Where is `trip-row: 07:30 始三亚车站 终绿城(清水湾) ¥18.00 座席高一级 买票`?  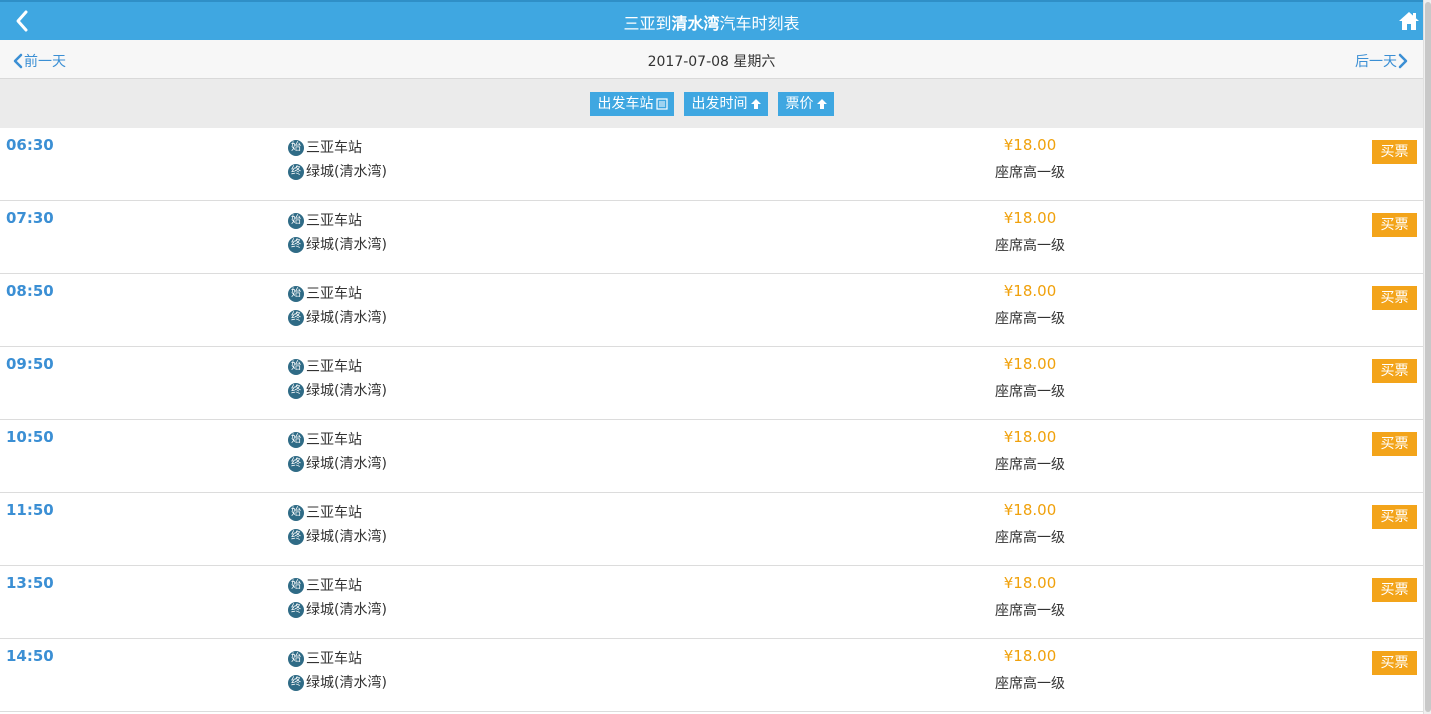
trip-row: 07:30 始三亚车站 终绿城(清水湾) ¥18.00 座席高一级 买票 is located at coordinates (711, 237).